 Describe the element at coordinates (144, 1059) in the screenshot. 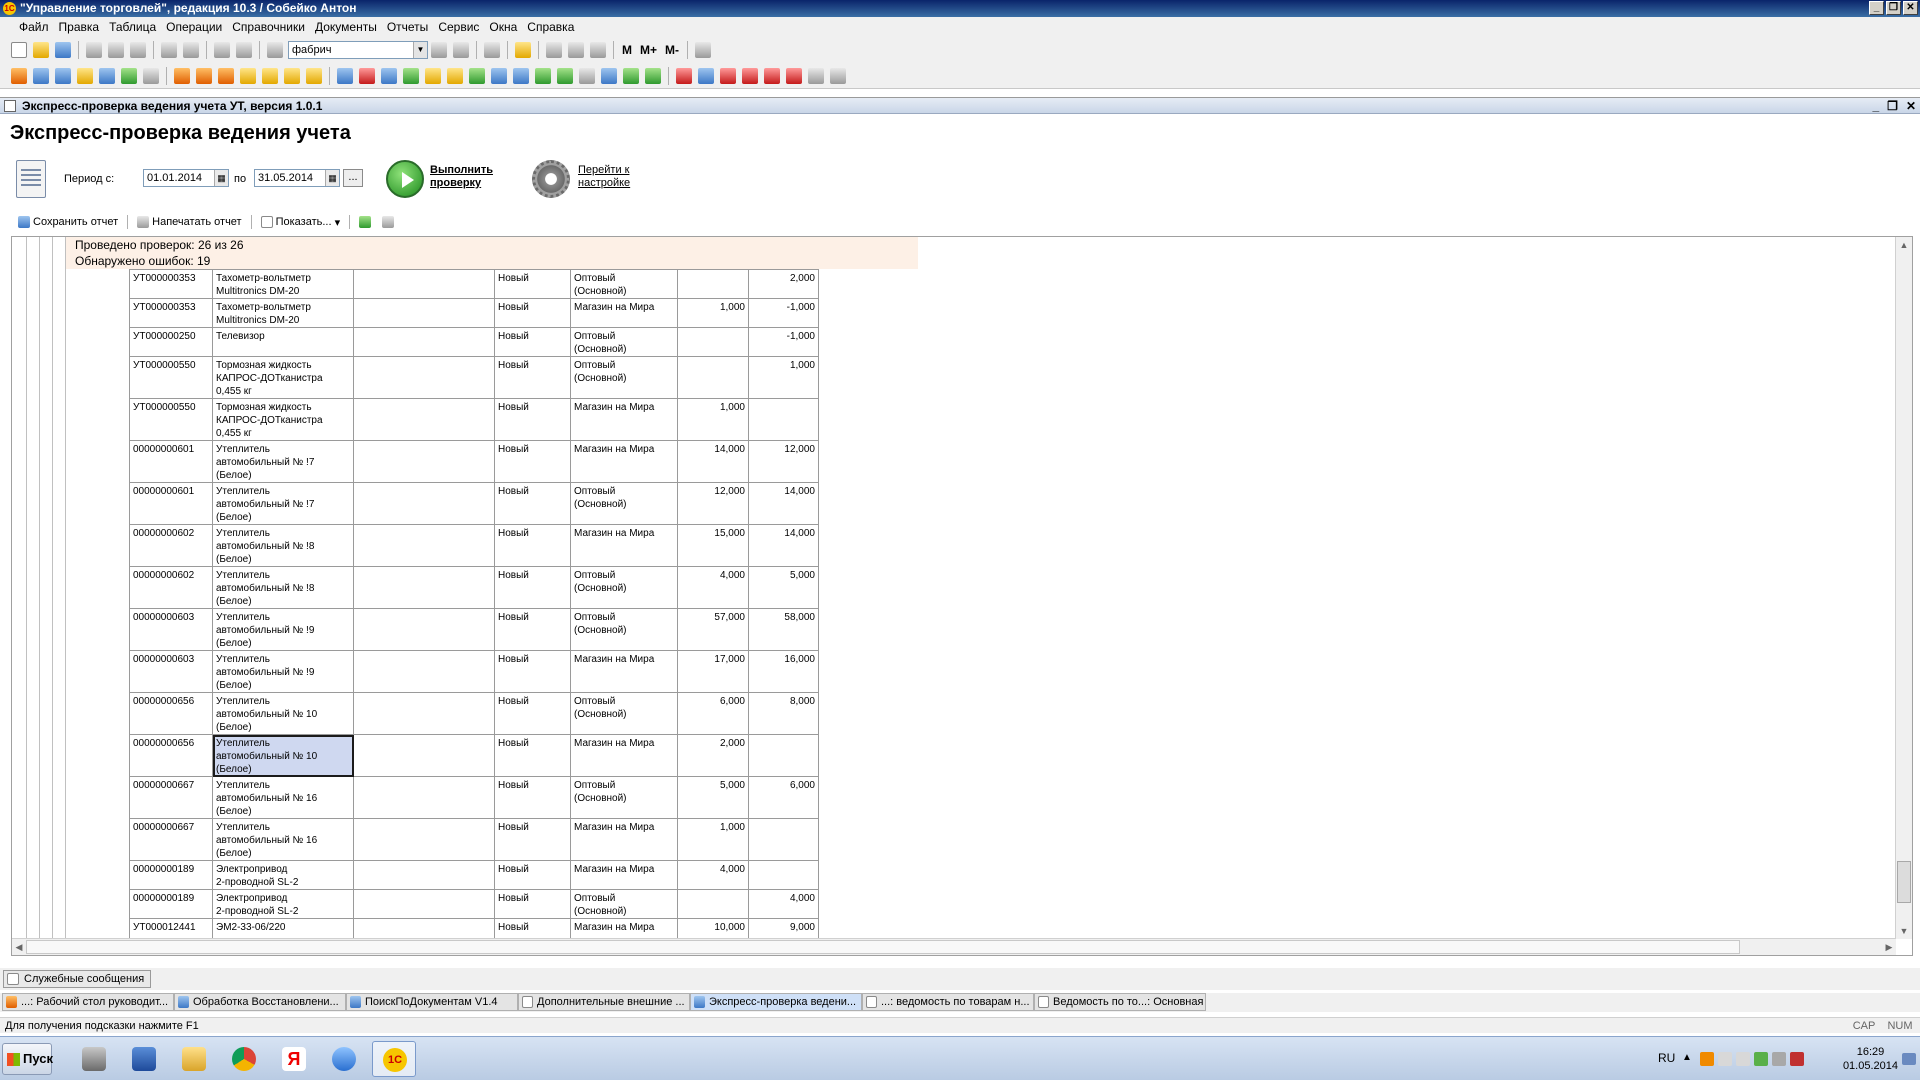

I see `taskbar-app-powershell` at that location.